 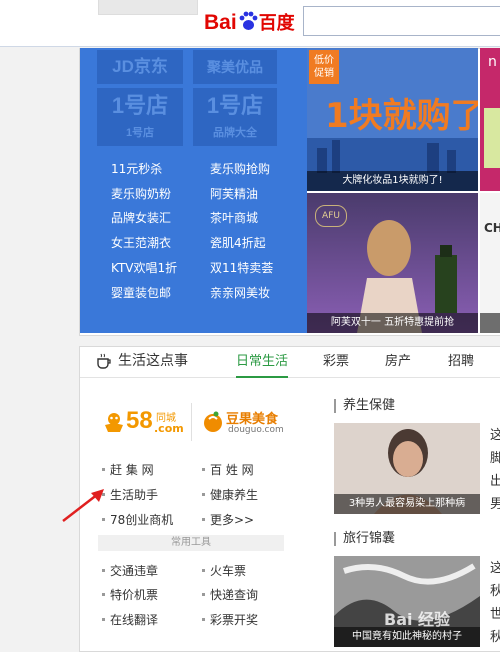 What do you see at coordinates (401, 21) in the screenshot?
I see `search-input` at bounding box center [401, 21].